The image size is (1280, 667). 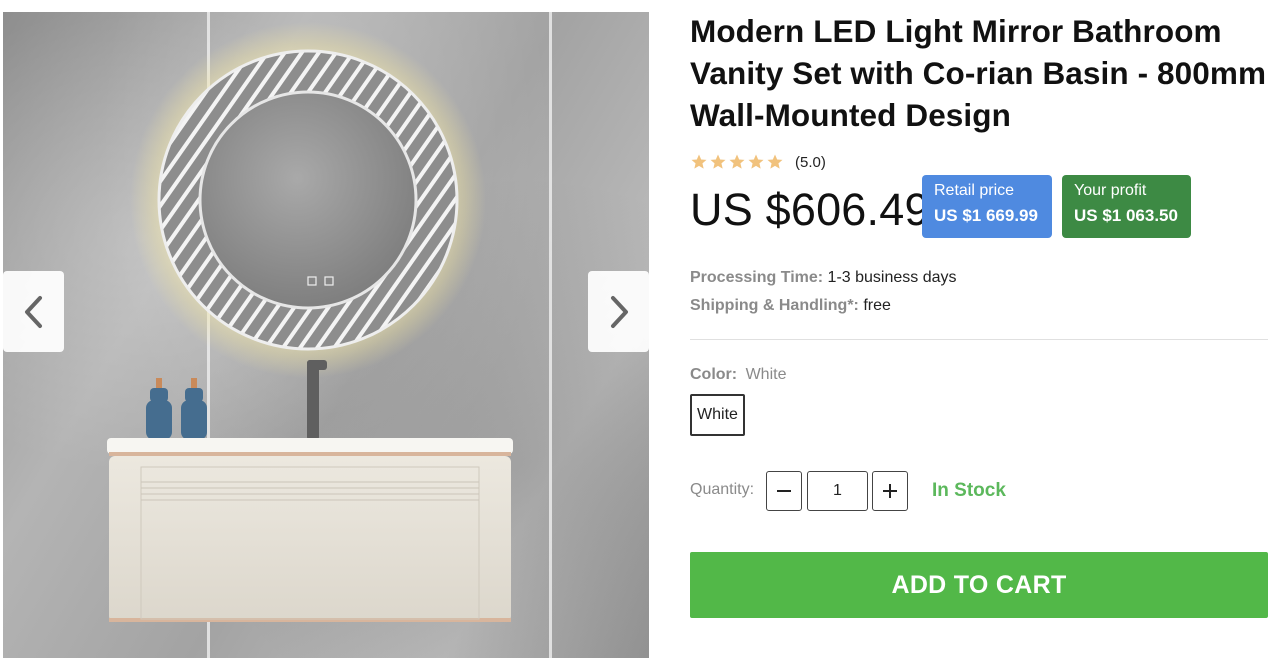 I want to click on soap-bottles, so click(x=176, y=409).